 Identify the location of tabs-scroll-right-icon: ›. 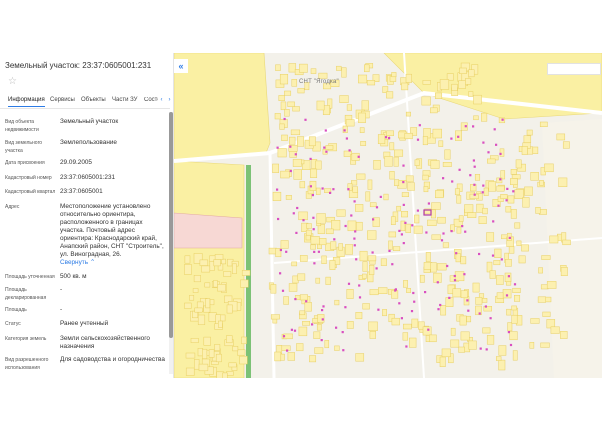
(169, 100).